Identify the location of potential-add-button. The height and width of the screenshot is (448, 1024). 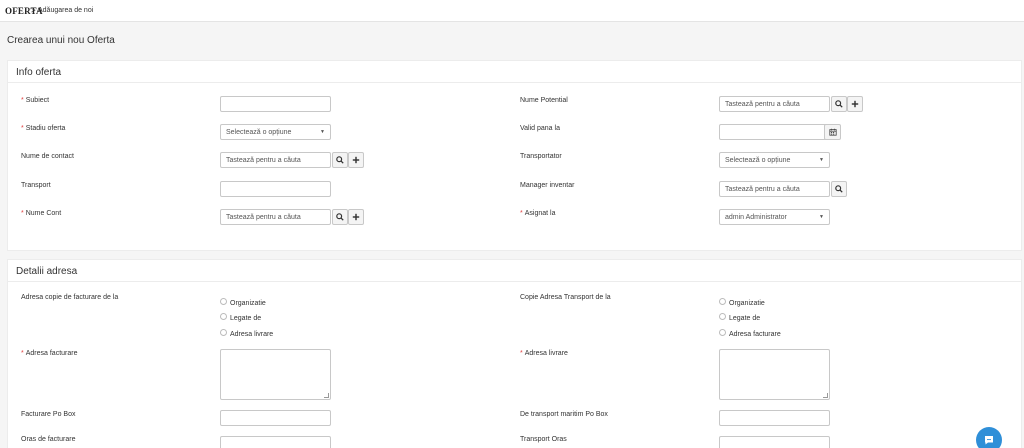
(855, 104).